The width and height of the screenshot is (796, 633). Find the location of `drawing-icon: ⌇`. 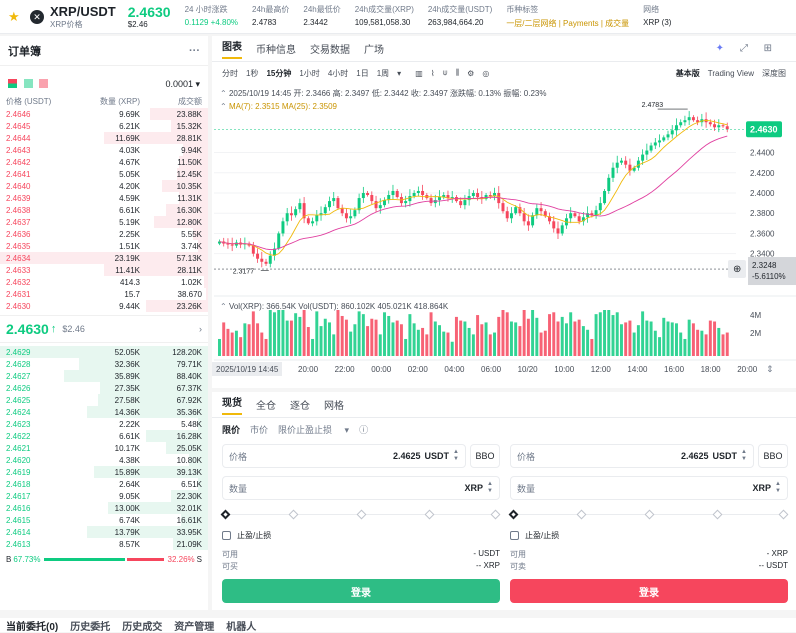

drawing-icon: ⌇ is located at coordinates (433, 73).